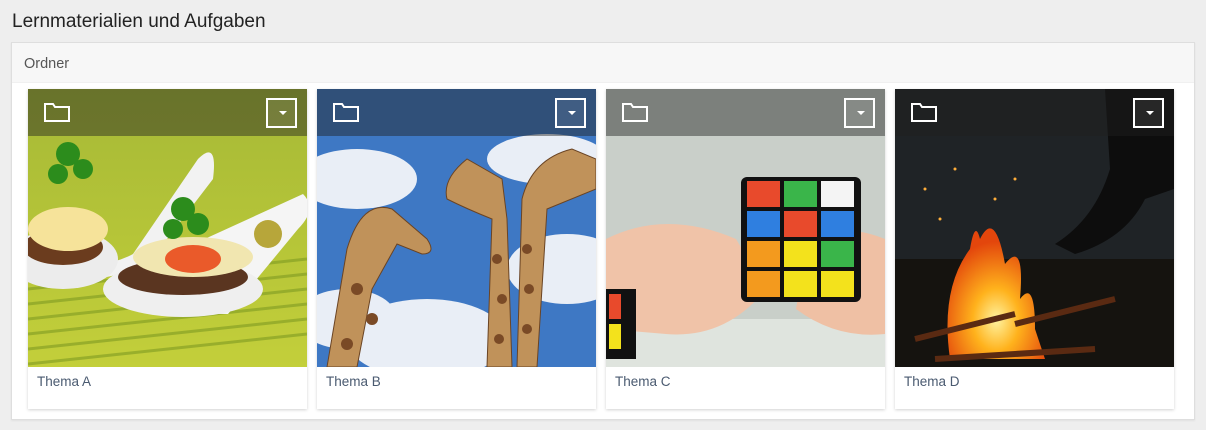 The height and width of the screenshot is (430, 1206). Describe the element at coordinates (167, 228) in the screenshot. I see `folder-image-a` at that location.